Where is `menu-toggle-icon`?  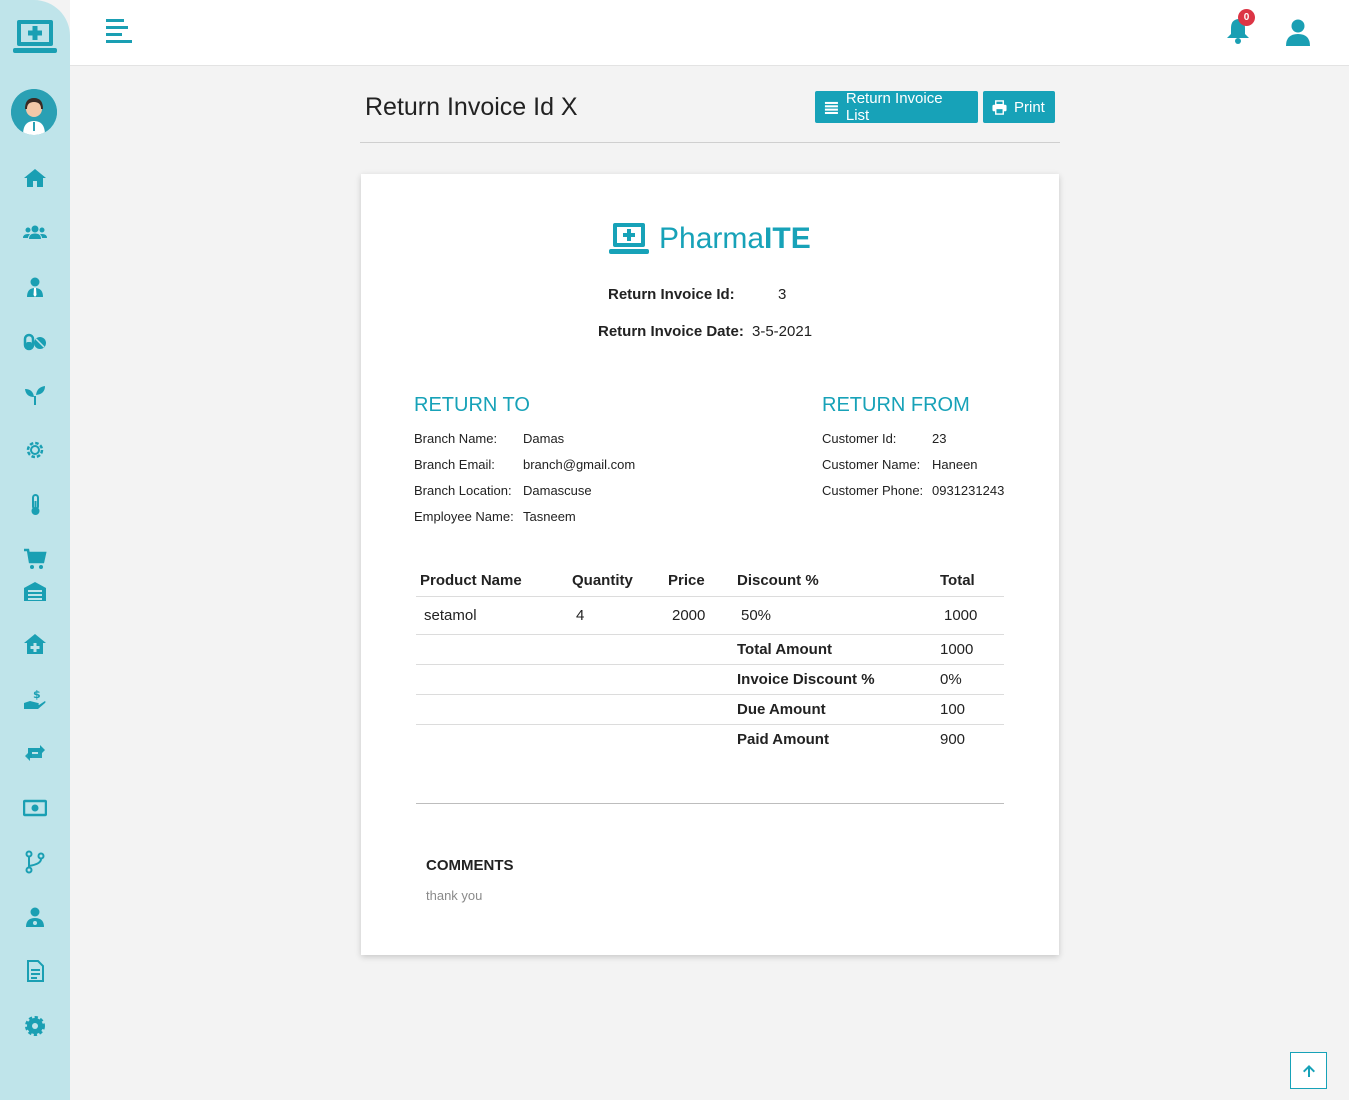 menu-toggle-icon is located at coordinates (119, 31).